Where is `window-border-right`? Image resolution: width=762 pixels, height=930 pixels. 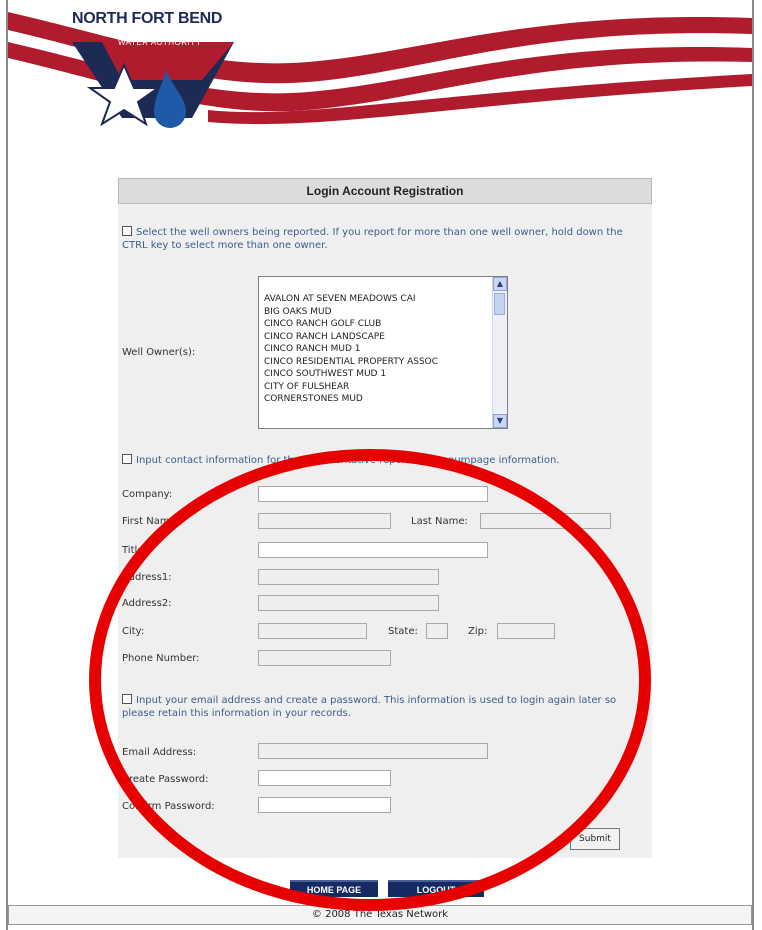
window-border-right is located at coordinates (753, 465).